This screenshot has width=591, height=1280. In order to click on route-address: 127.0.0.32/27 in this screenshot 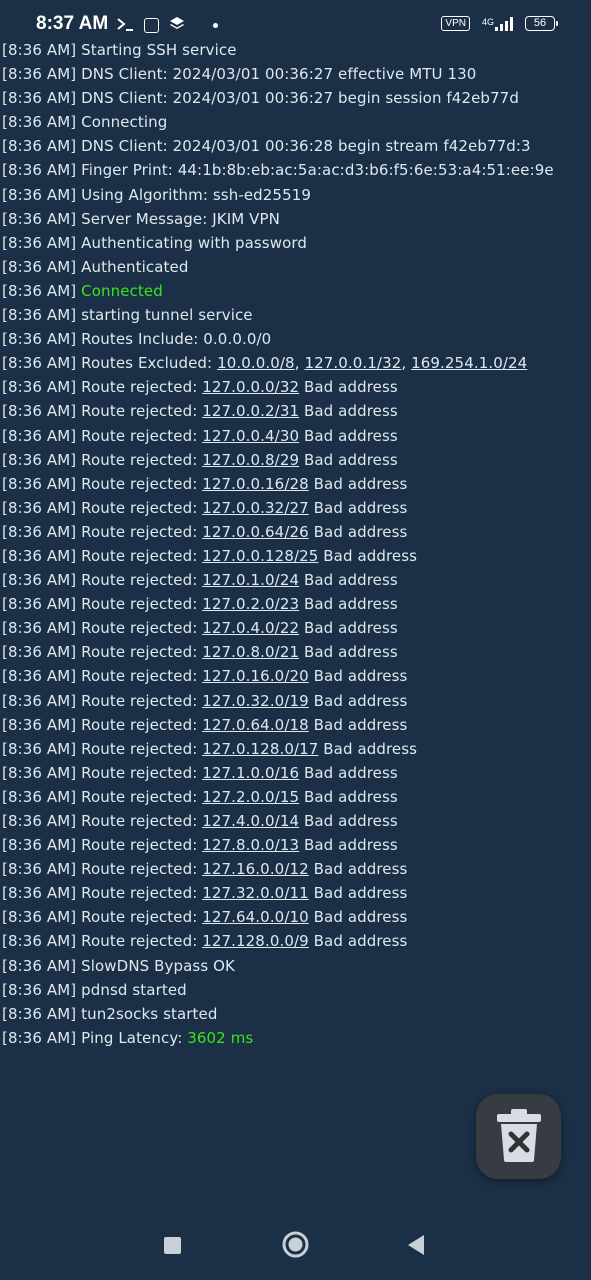, I will do `click(255, 507)`.